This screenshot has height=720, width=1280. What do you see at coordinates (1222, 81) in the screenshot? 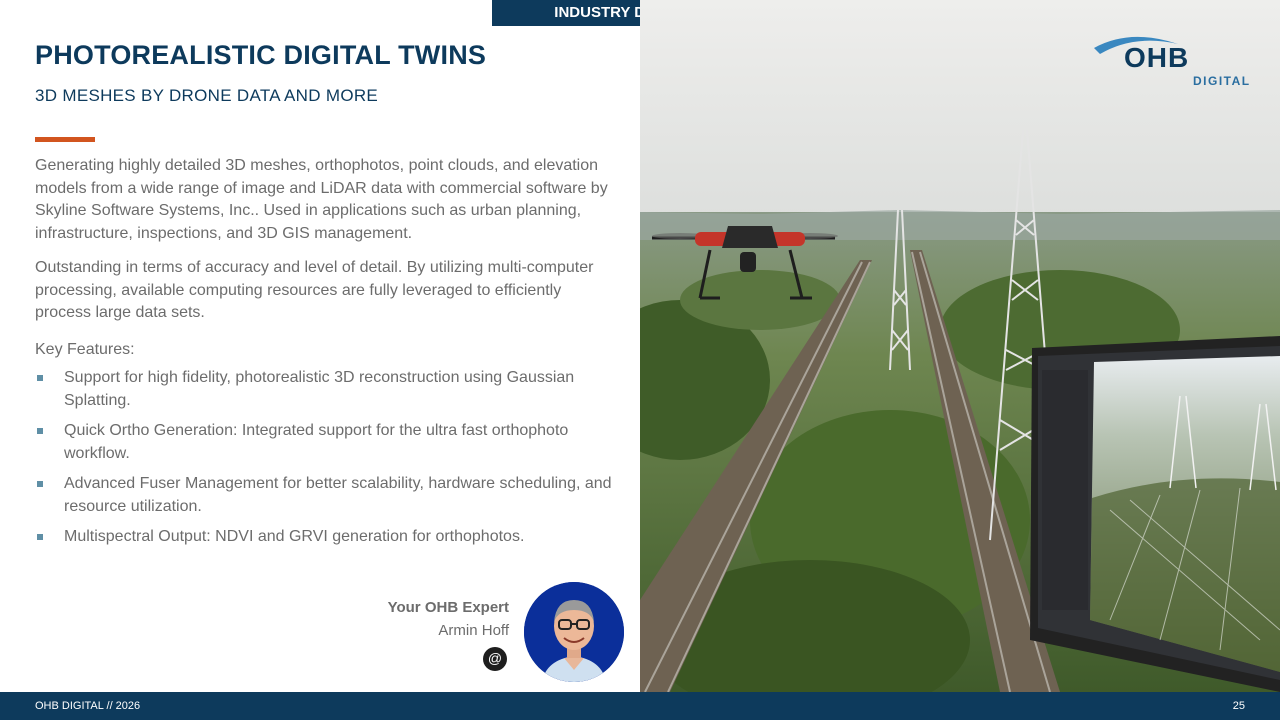
I see `logo-subtext: DIGITAL` at bounding box center [1222, 81].